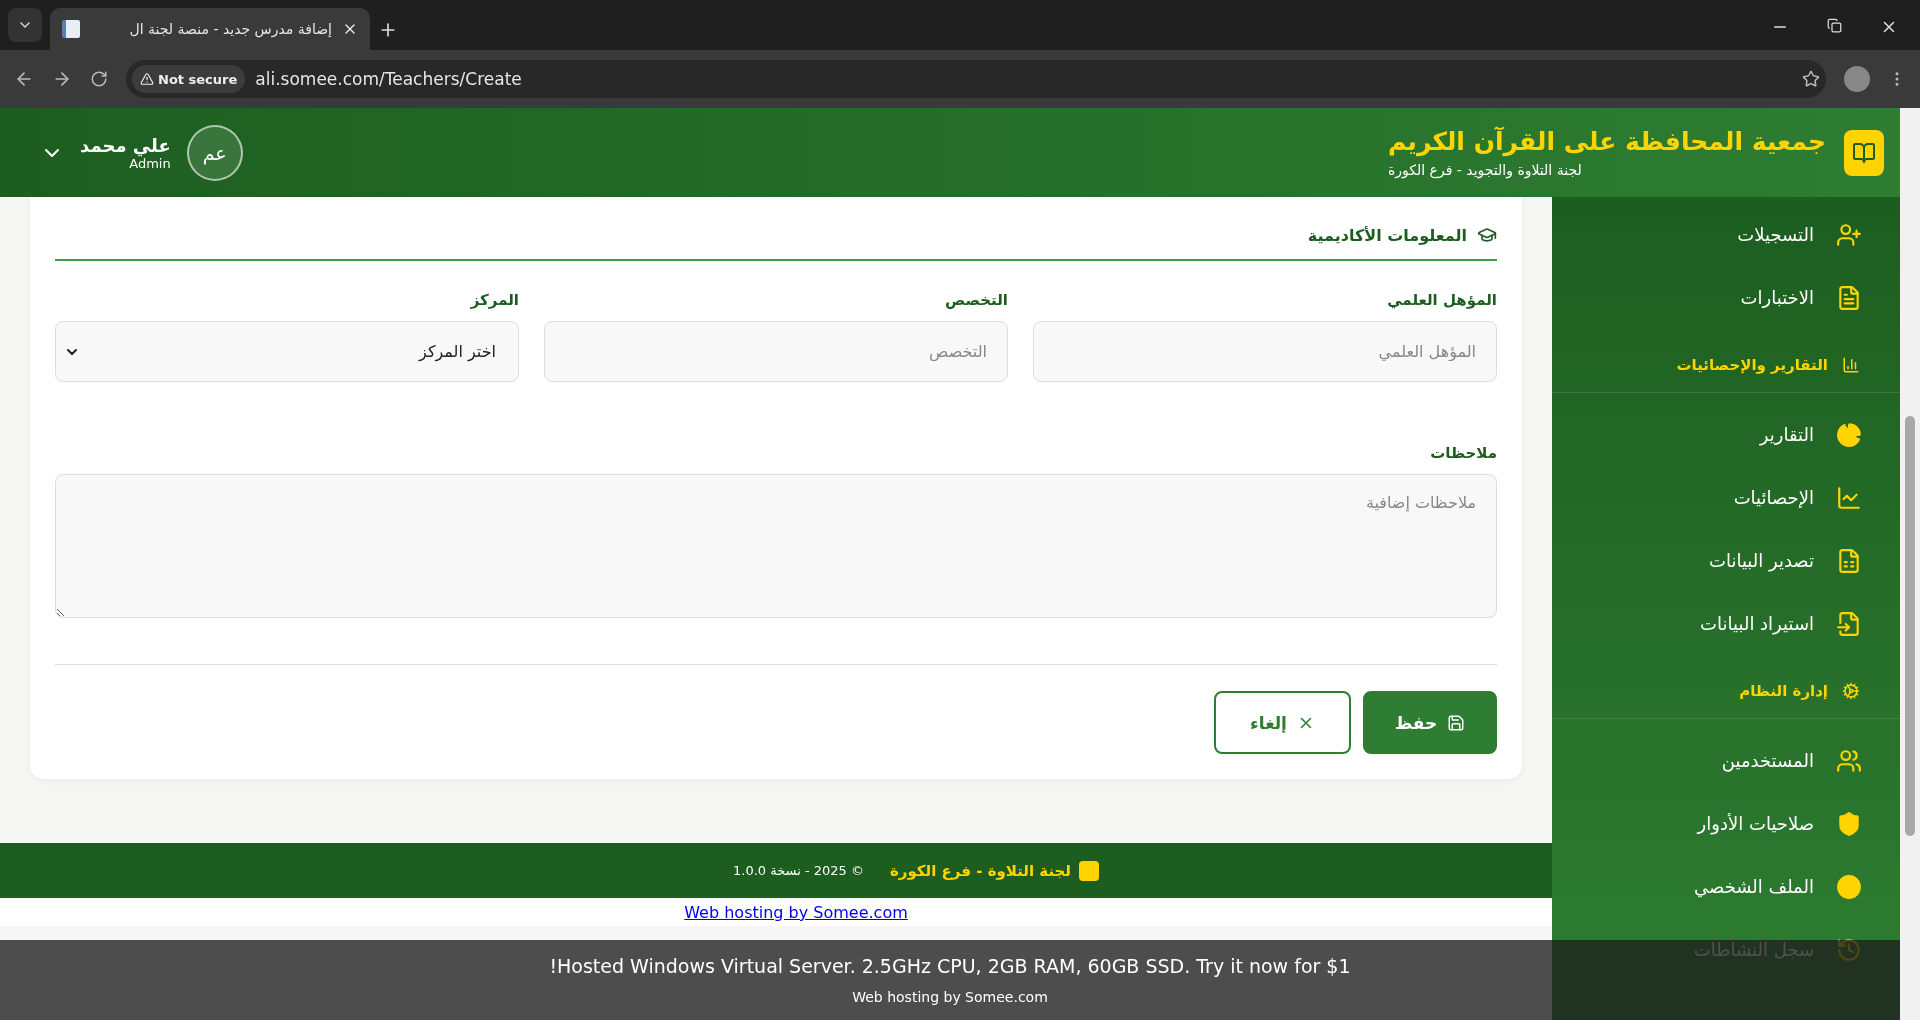  What do you see at coordinates (950, 997) in the screenshot?
I see `hosting-credit: Web hosting by Somee.com` at bounding box center [950, 997].